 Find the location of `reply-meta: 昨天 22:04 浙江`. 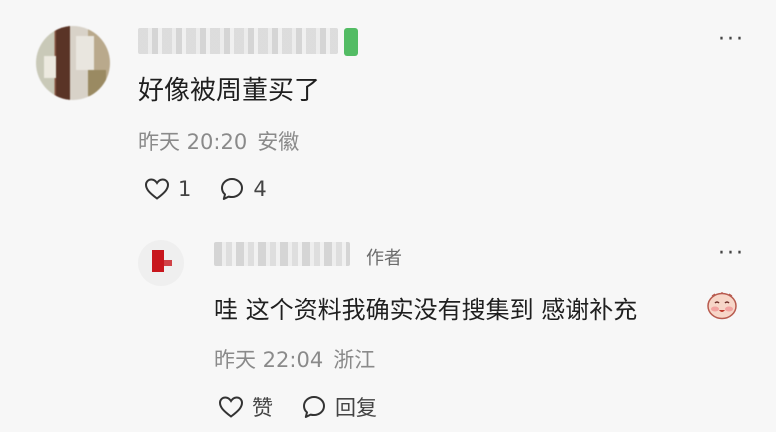

reply-meta: 昨天 22:04 浙江 is located at coordinates (294, 359).